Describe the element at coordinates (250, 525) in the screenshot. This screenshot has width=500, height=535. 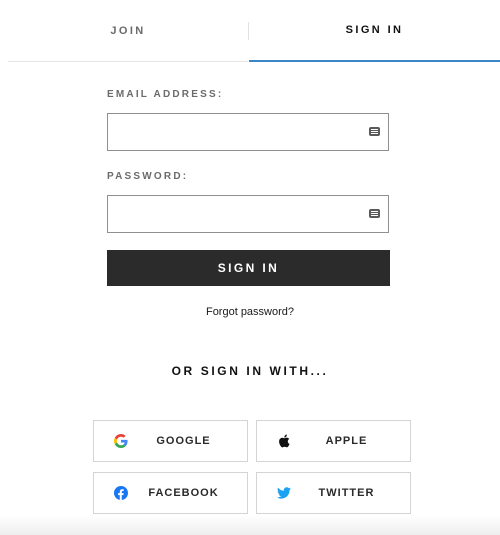
I see `bottom-edge-shadow` at that location.